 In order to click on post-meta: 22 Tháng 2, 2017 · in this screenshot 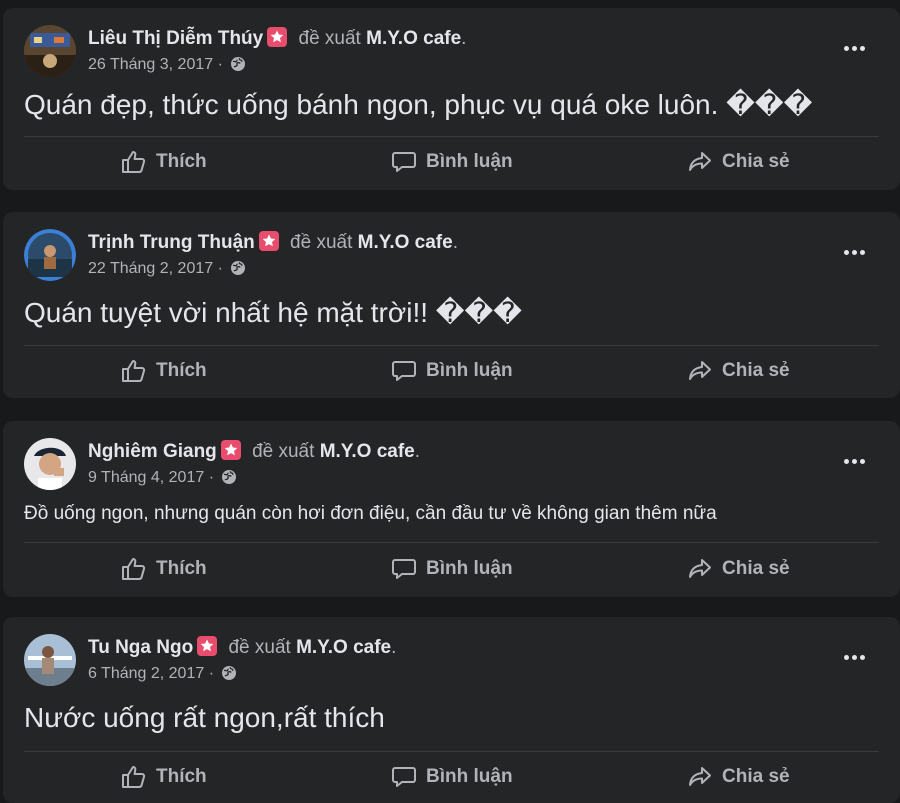, I will do `click(167, 269)`.